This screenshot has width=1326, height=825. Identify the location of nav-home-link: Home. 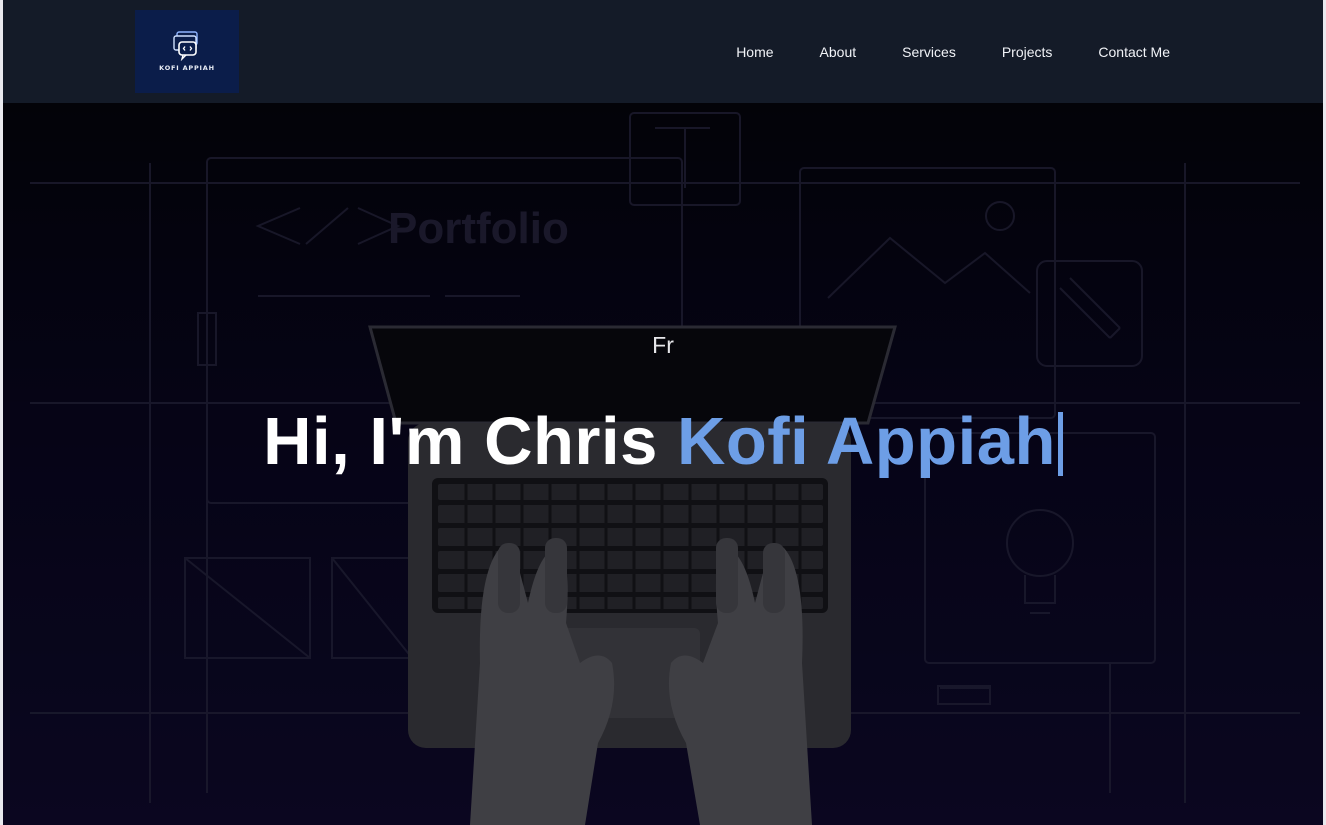
(754, 52).